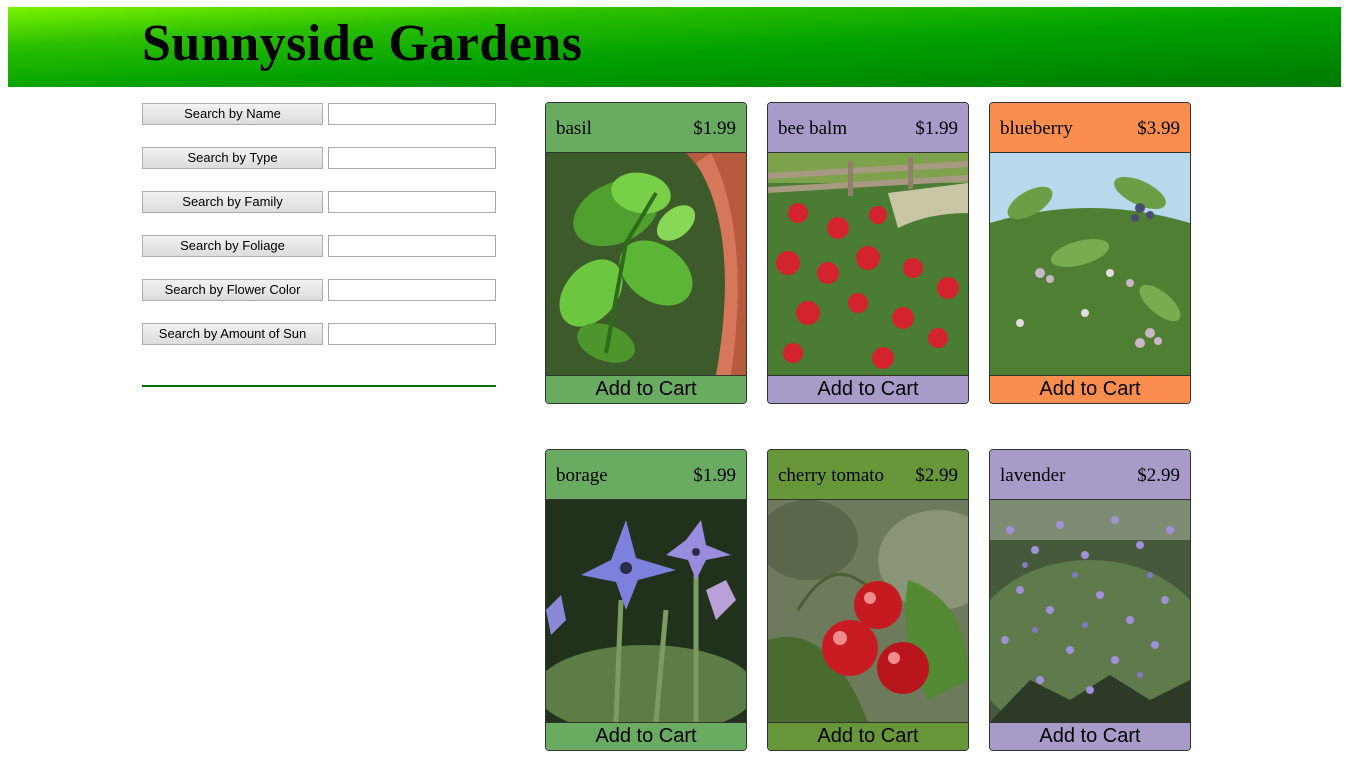 The height and width of the screenshot is (758, 1349). I want to click on product-card: borage $1.99 Add to Cart, so click(646, 600).